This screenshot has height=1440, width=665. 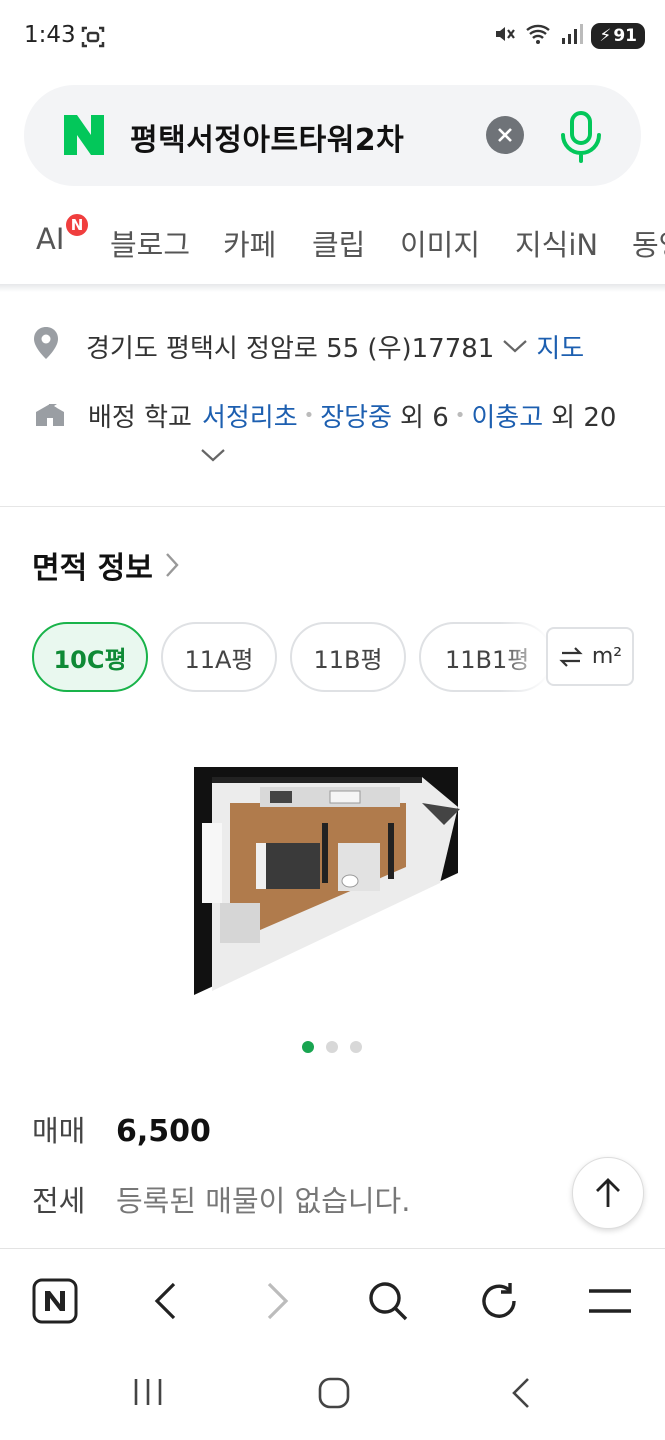 I want to click on recent-apps-icon, so click(x=148, y=1392).